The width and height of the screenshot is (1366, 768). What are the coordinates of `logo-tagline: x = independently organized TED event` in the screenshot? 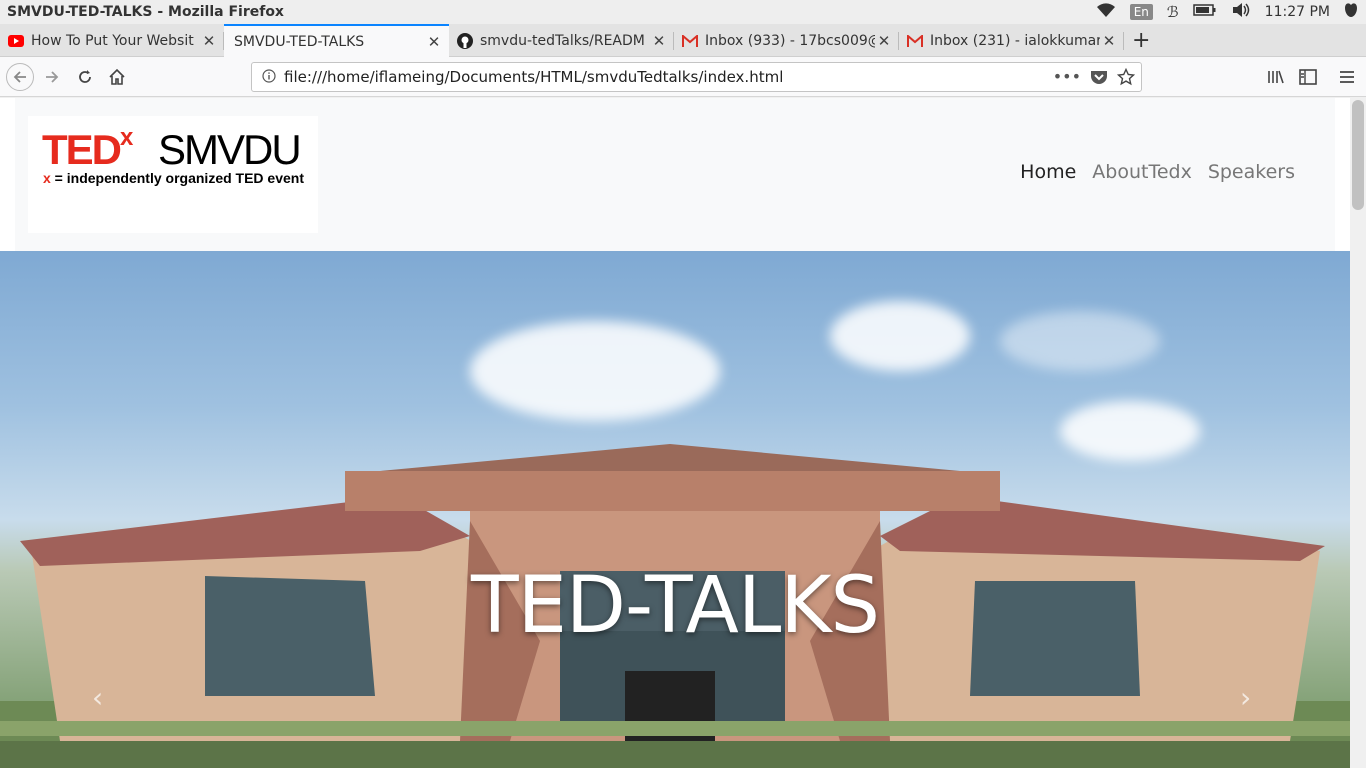 It's located at (174, 178).